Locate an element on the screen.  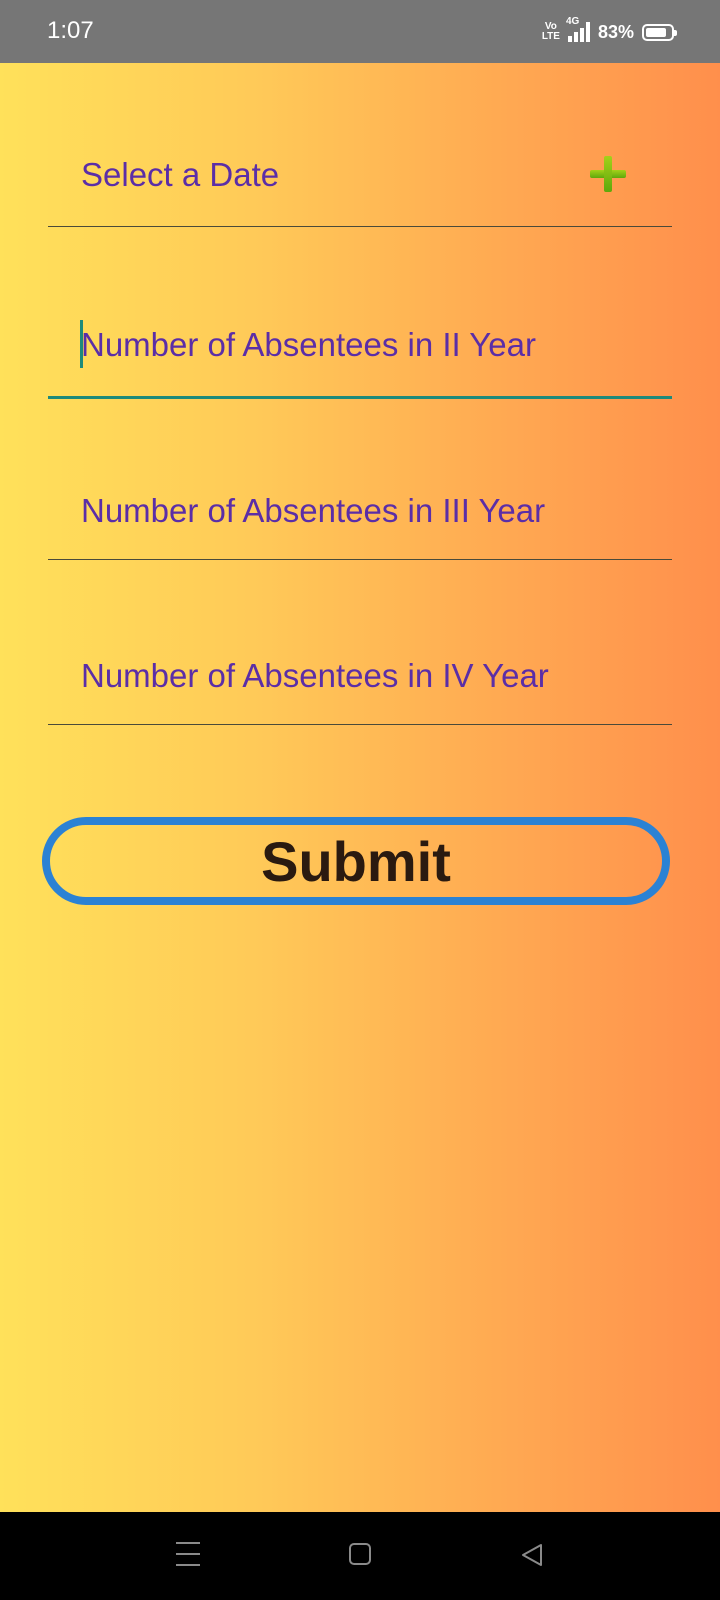
battery-icon is located at coordinates (659, 32).